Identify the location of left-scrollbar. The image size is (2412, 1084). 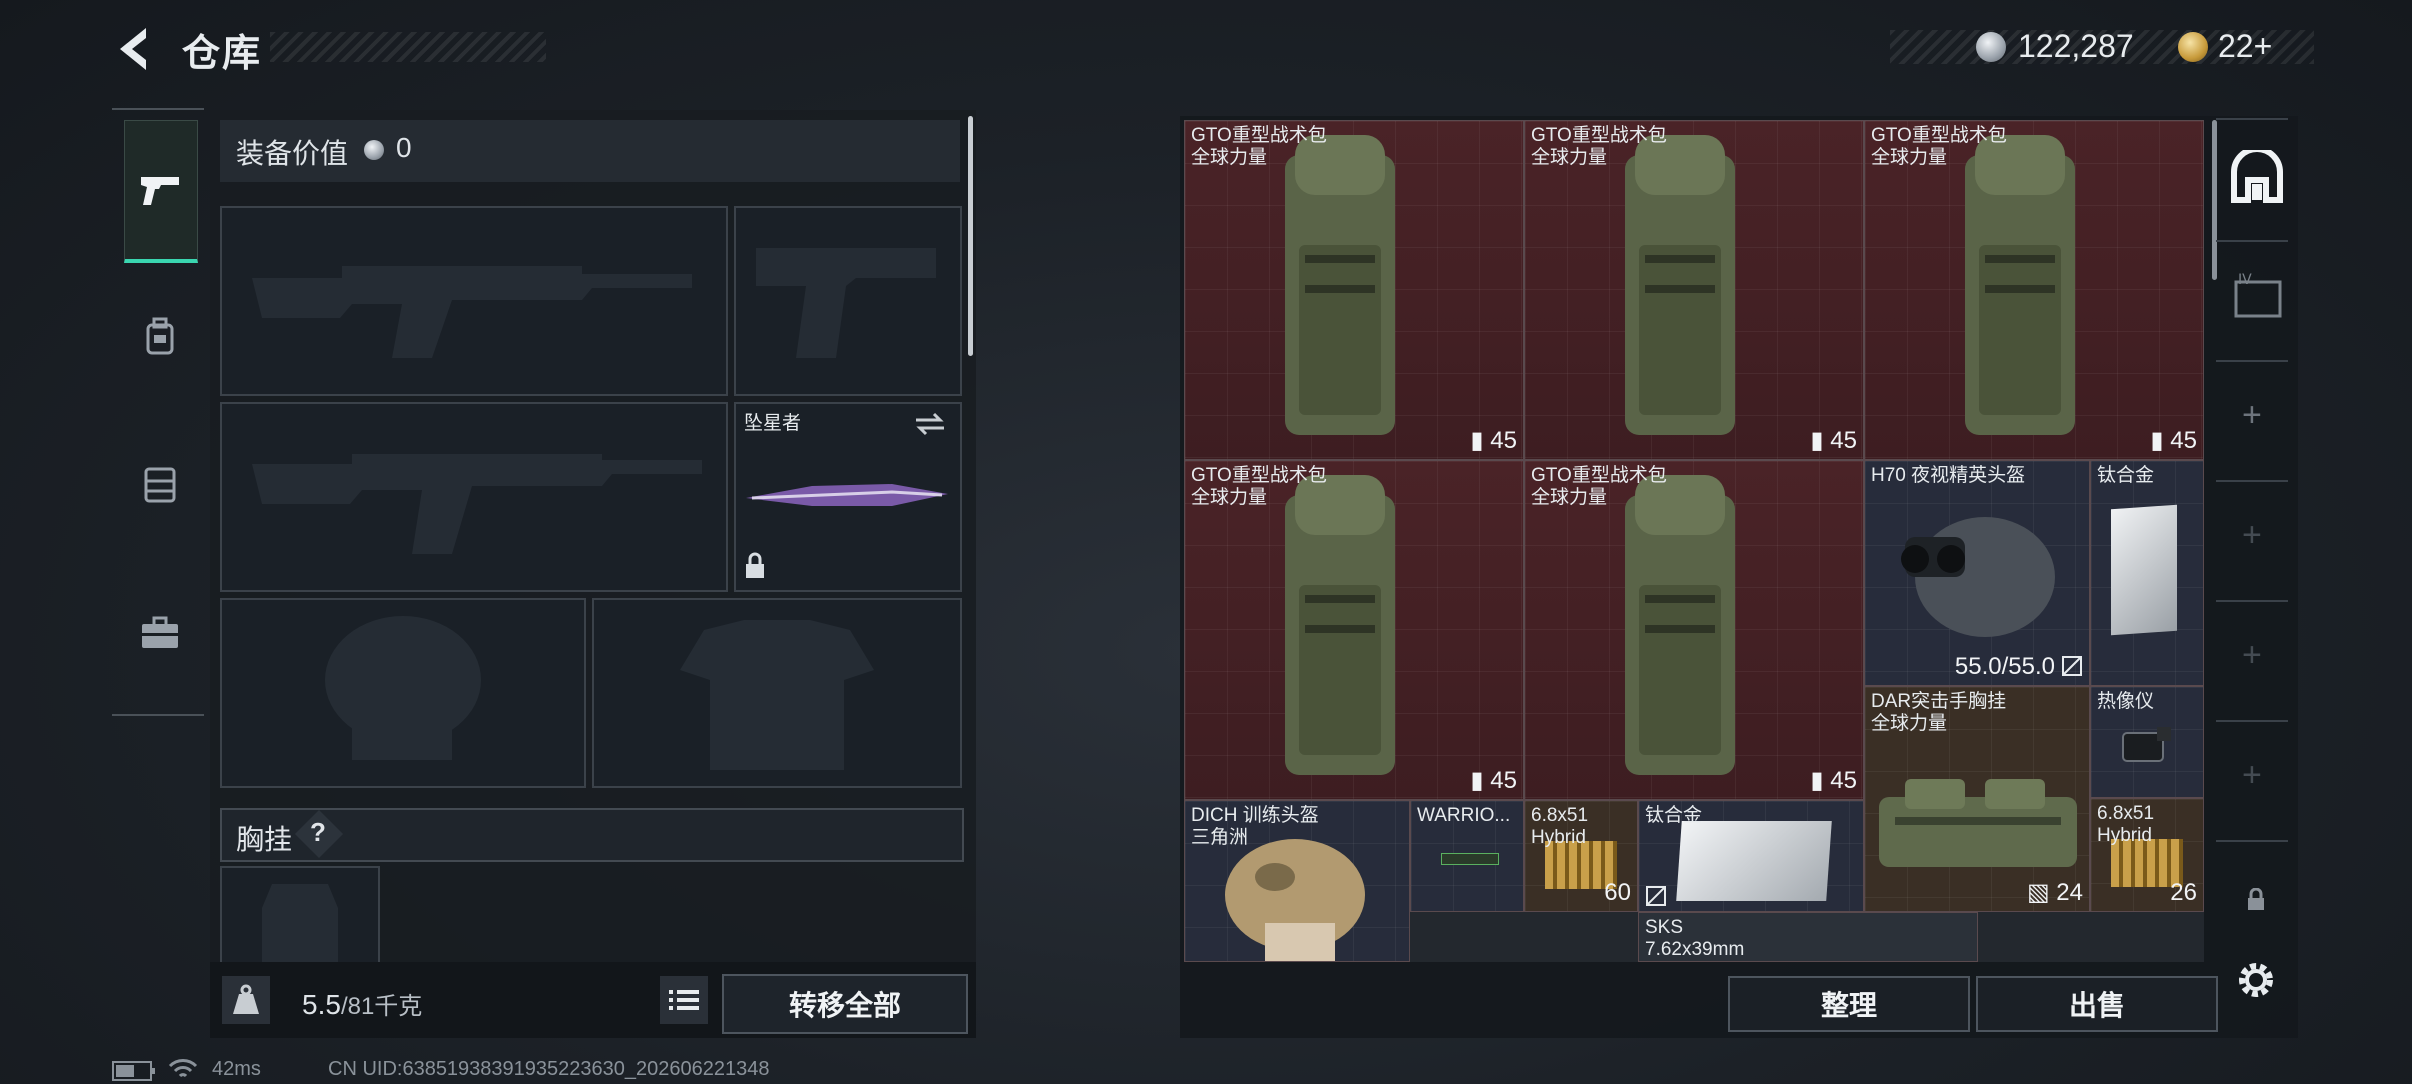
(970, 236).